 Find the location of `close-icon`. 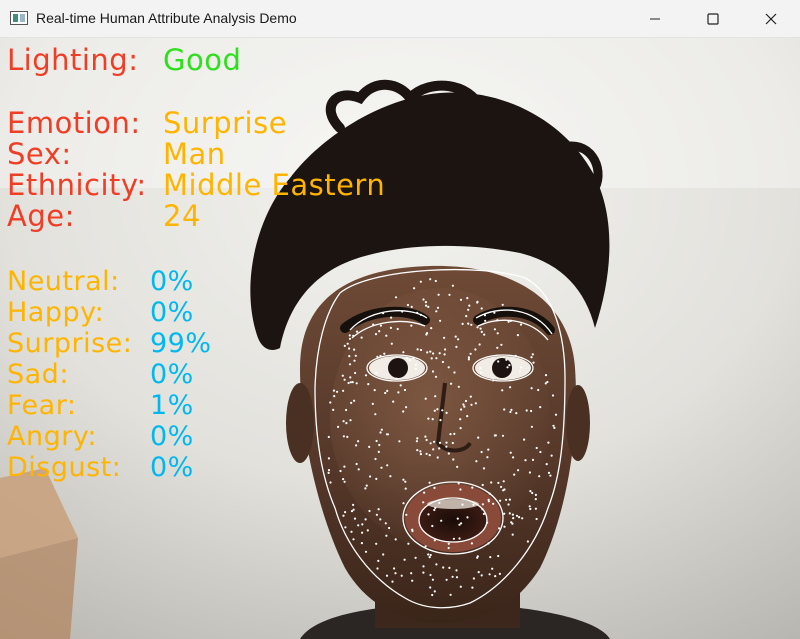

close-icon is located at coordinates (771, 19).